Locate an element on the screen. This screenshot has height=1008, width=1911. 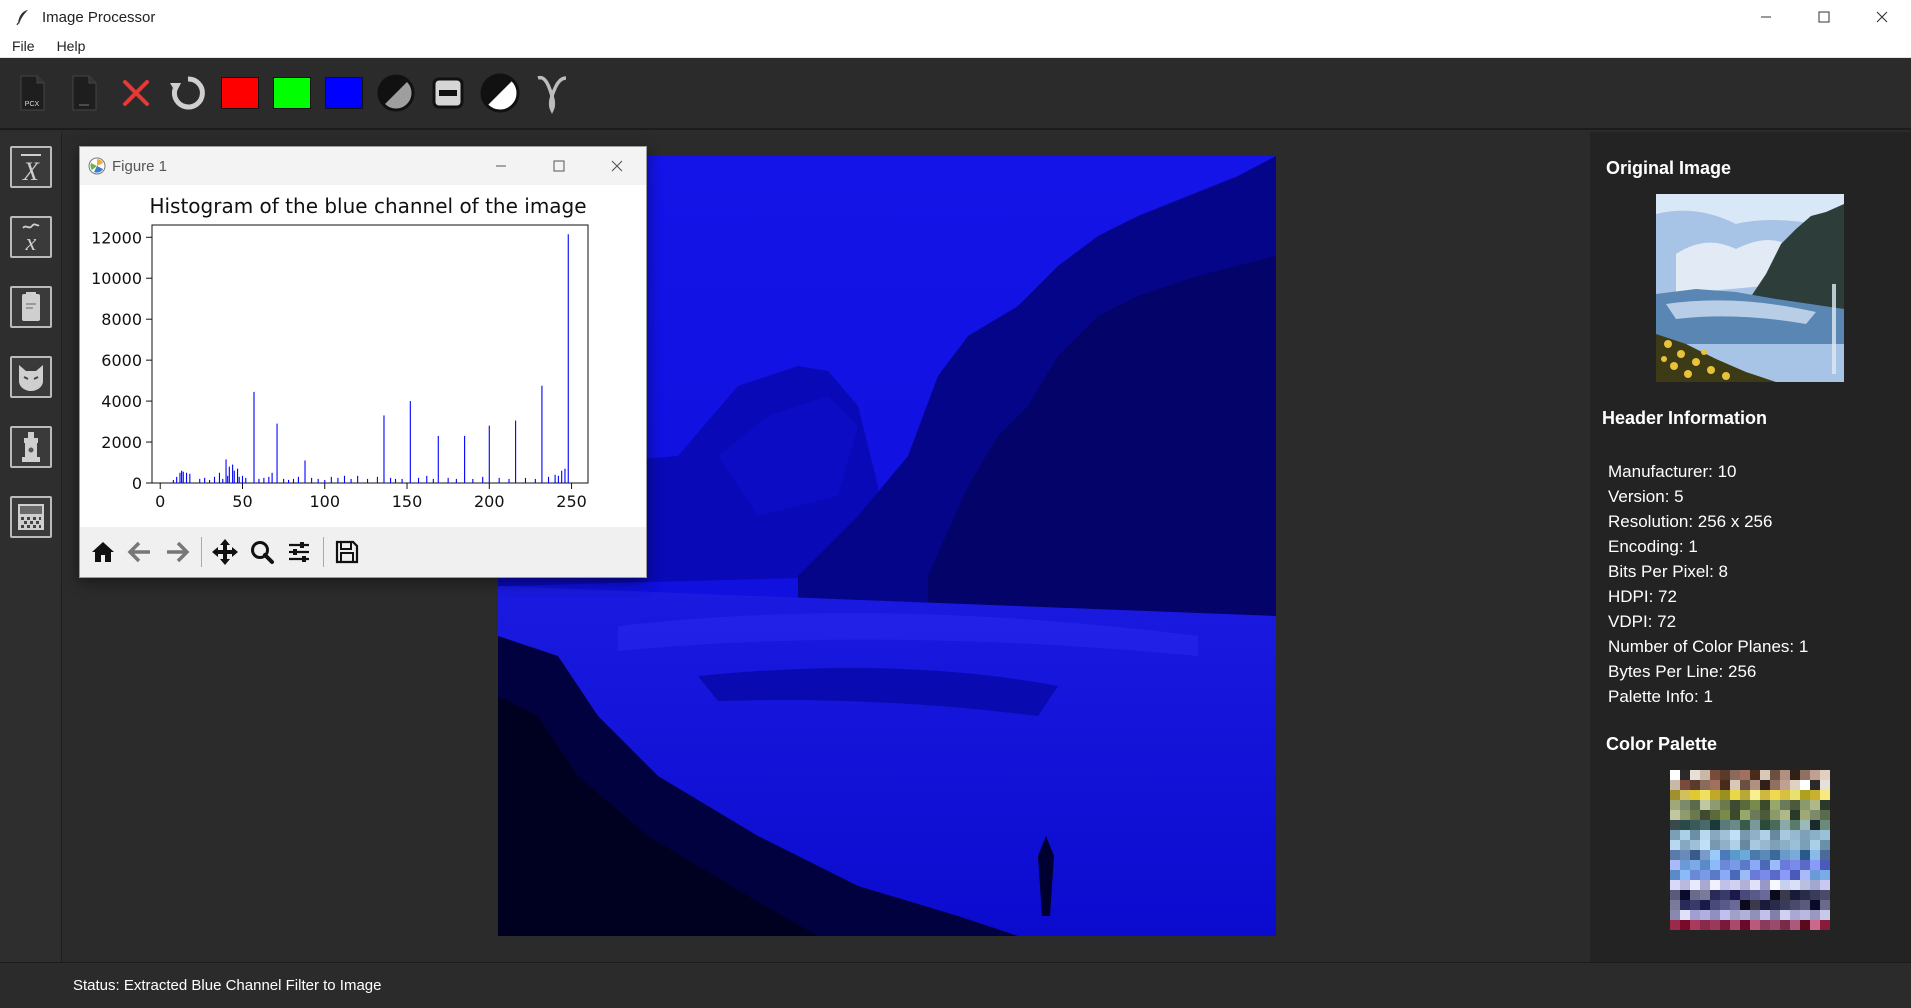
gamma-button is located at coordinates (552, 93).